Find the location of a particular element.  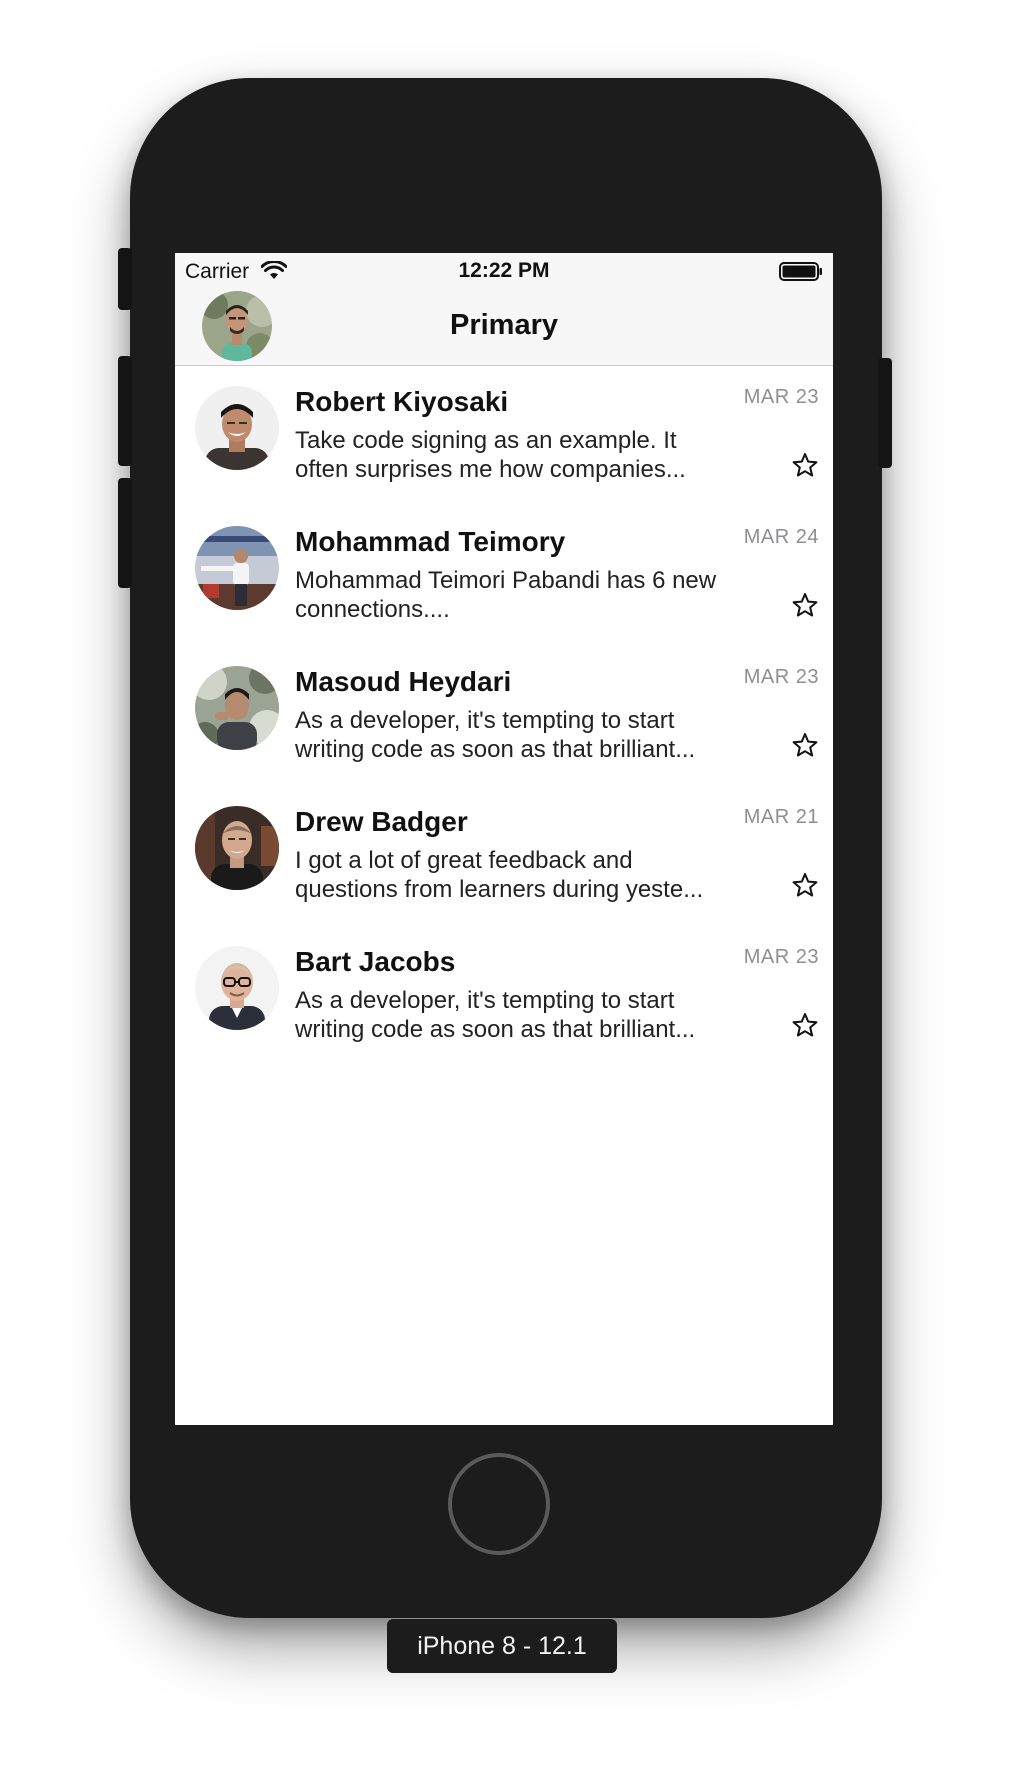

sender-name: Mohammad Teimory is located at coordinates (430, 541).